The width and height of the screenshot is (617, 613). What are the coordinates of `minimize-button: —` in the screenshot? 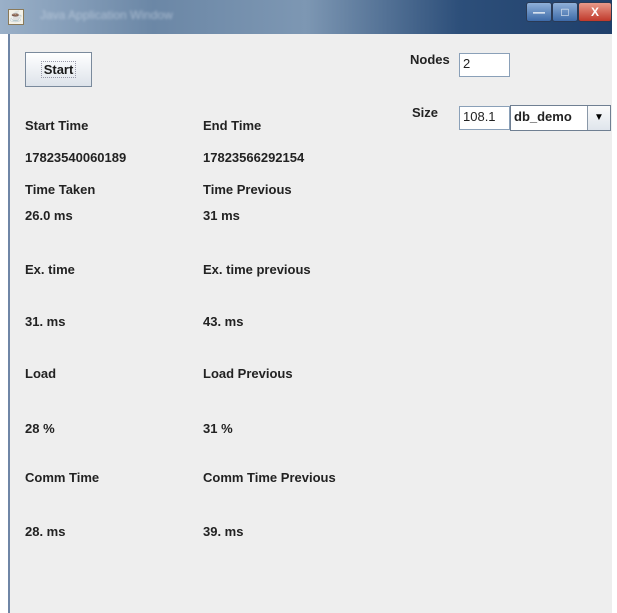 It's located at (539, 12).